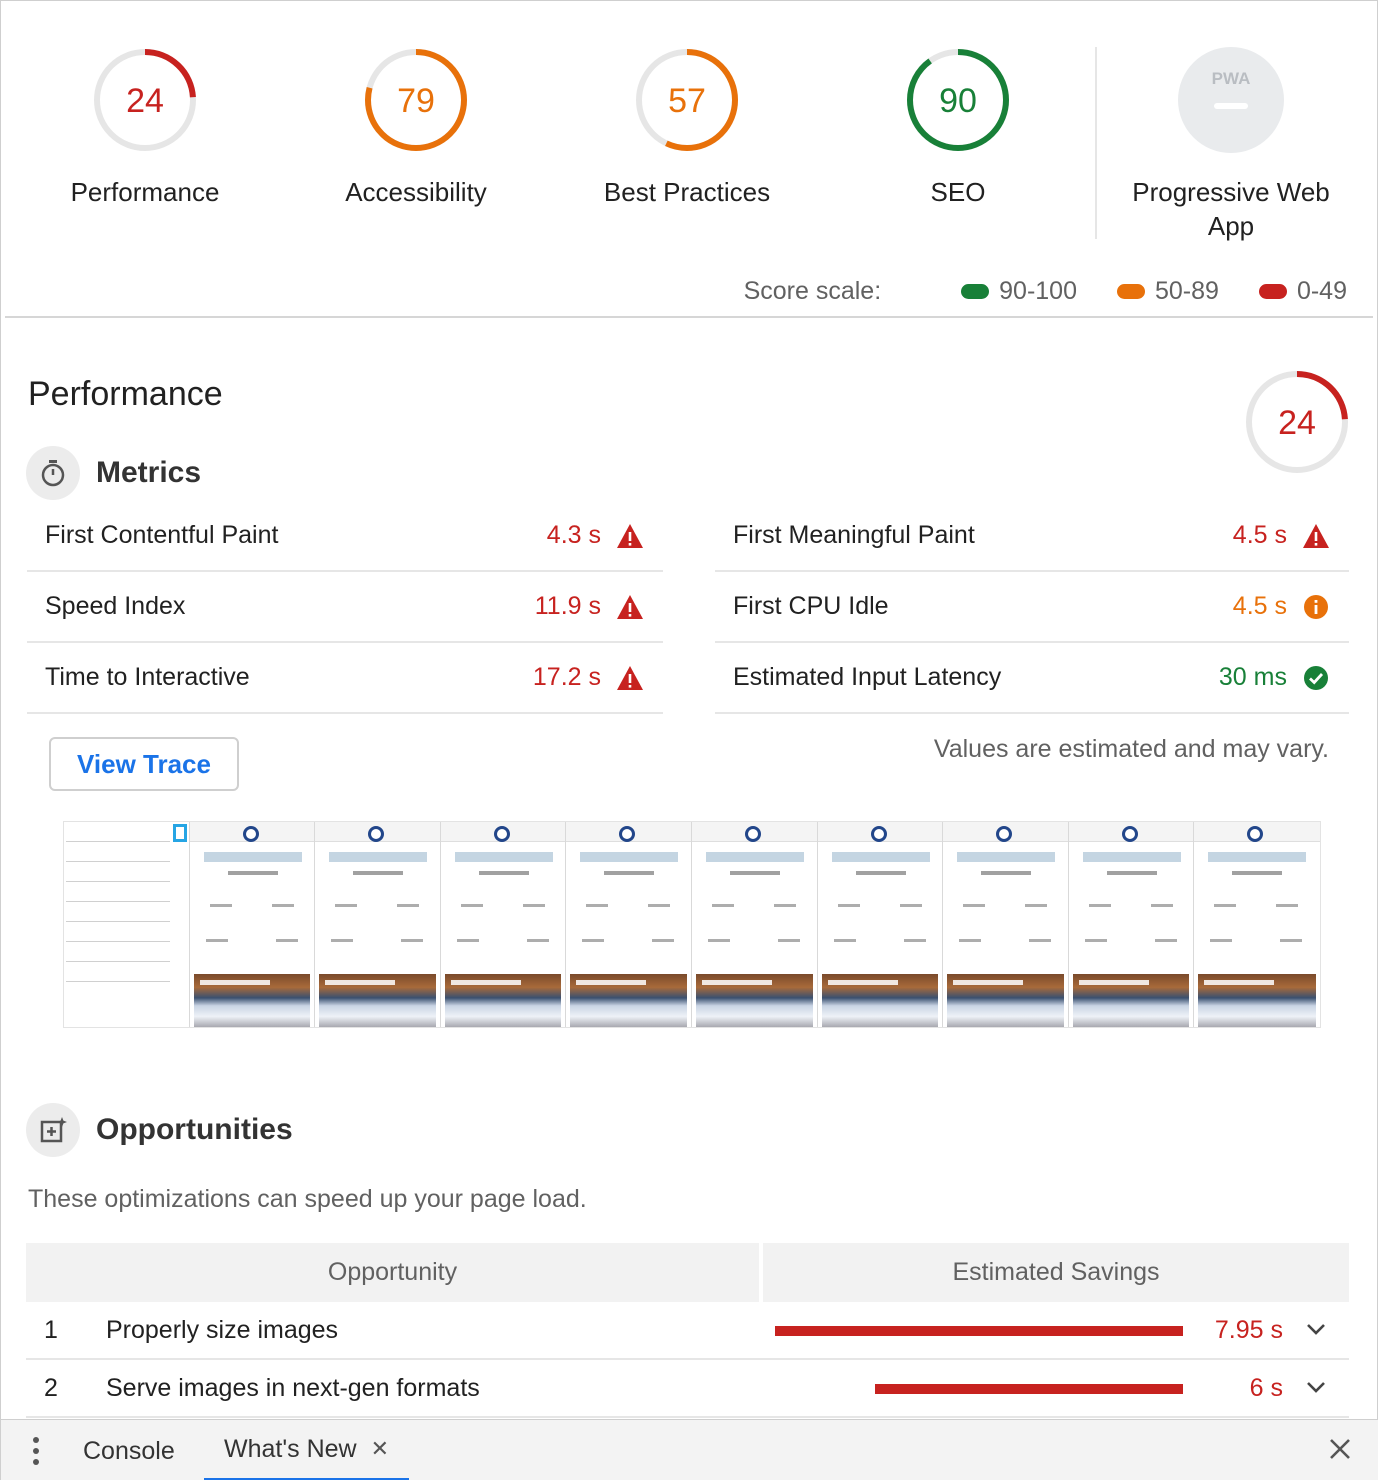 The height and width of the screenshot is (1480, 1378). Describe the element at coordinates (145, 192) in the screenshot. I see `score-label: Performance` at that location.